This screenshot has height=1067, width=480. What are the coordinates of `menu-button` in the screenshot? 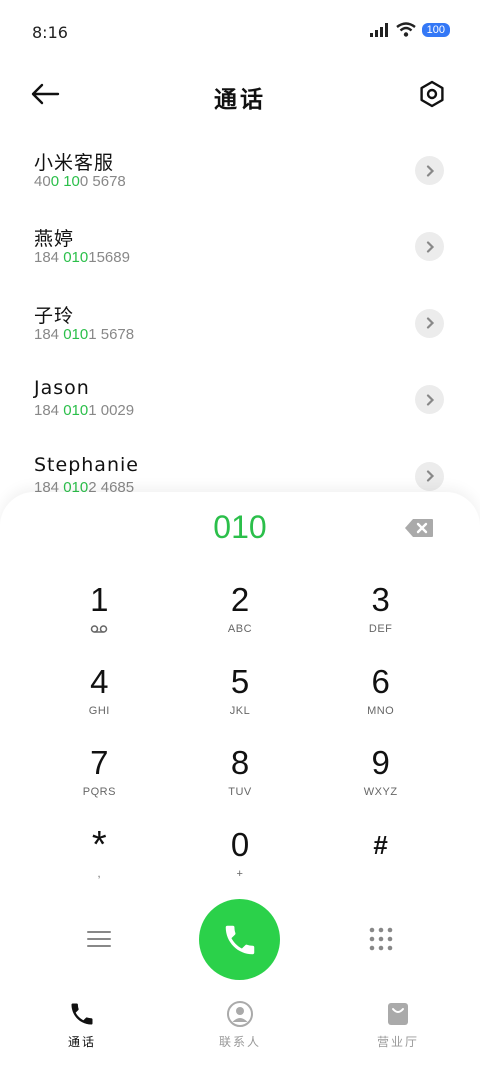 It's located at (99, 939).